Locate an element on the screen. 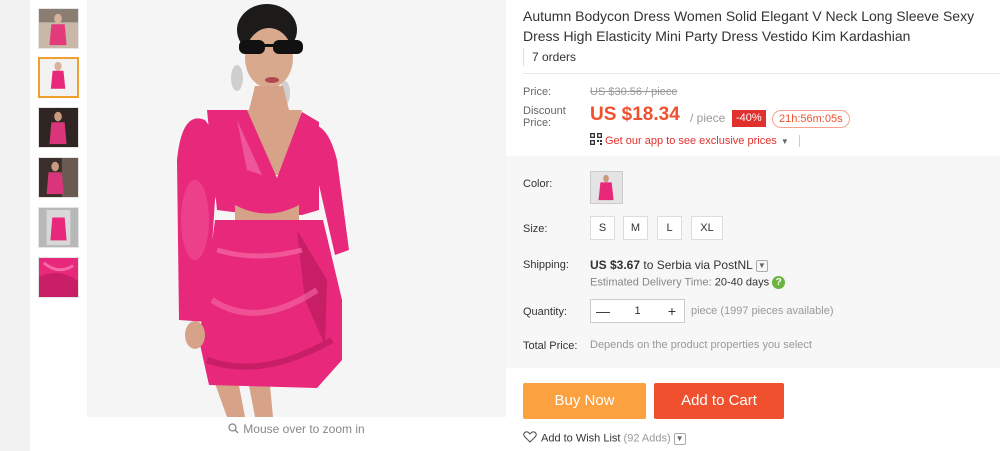 Image resolution: width=1000 pixels, height=451 pixels. qr-code-icon is located at coordinates (596, 141).